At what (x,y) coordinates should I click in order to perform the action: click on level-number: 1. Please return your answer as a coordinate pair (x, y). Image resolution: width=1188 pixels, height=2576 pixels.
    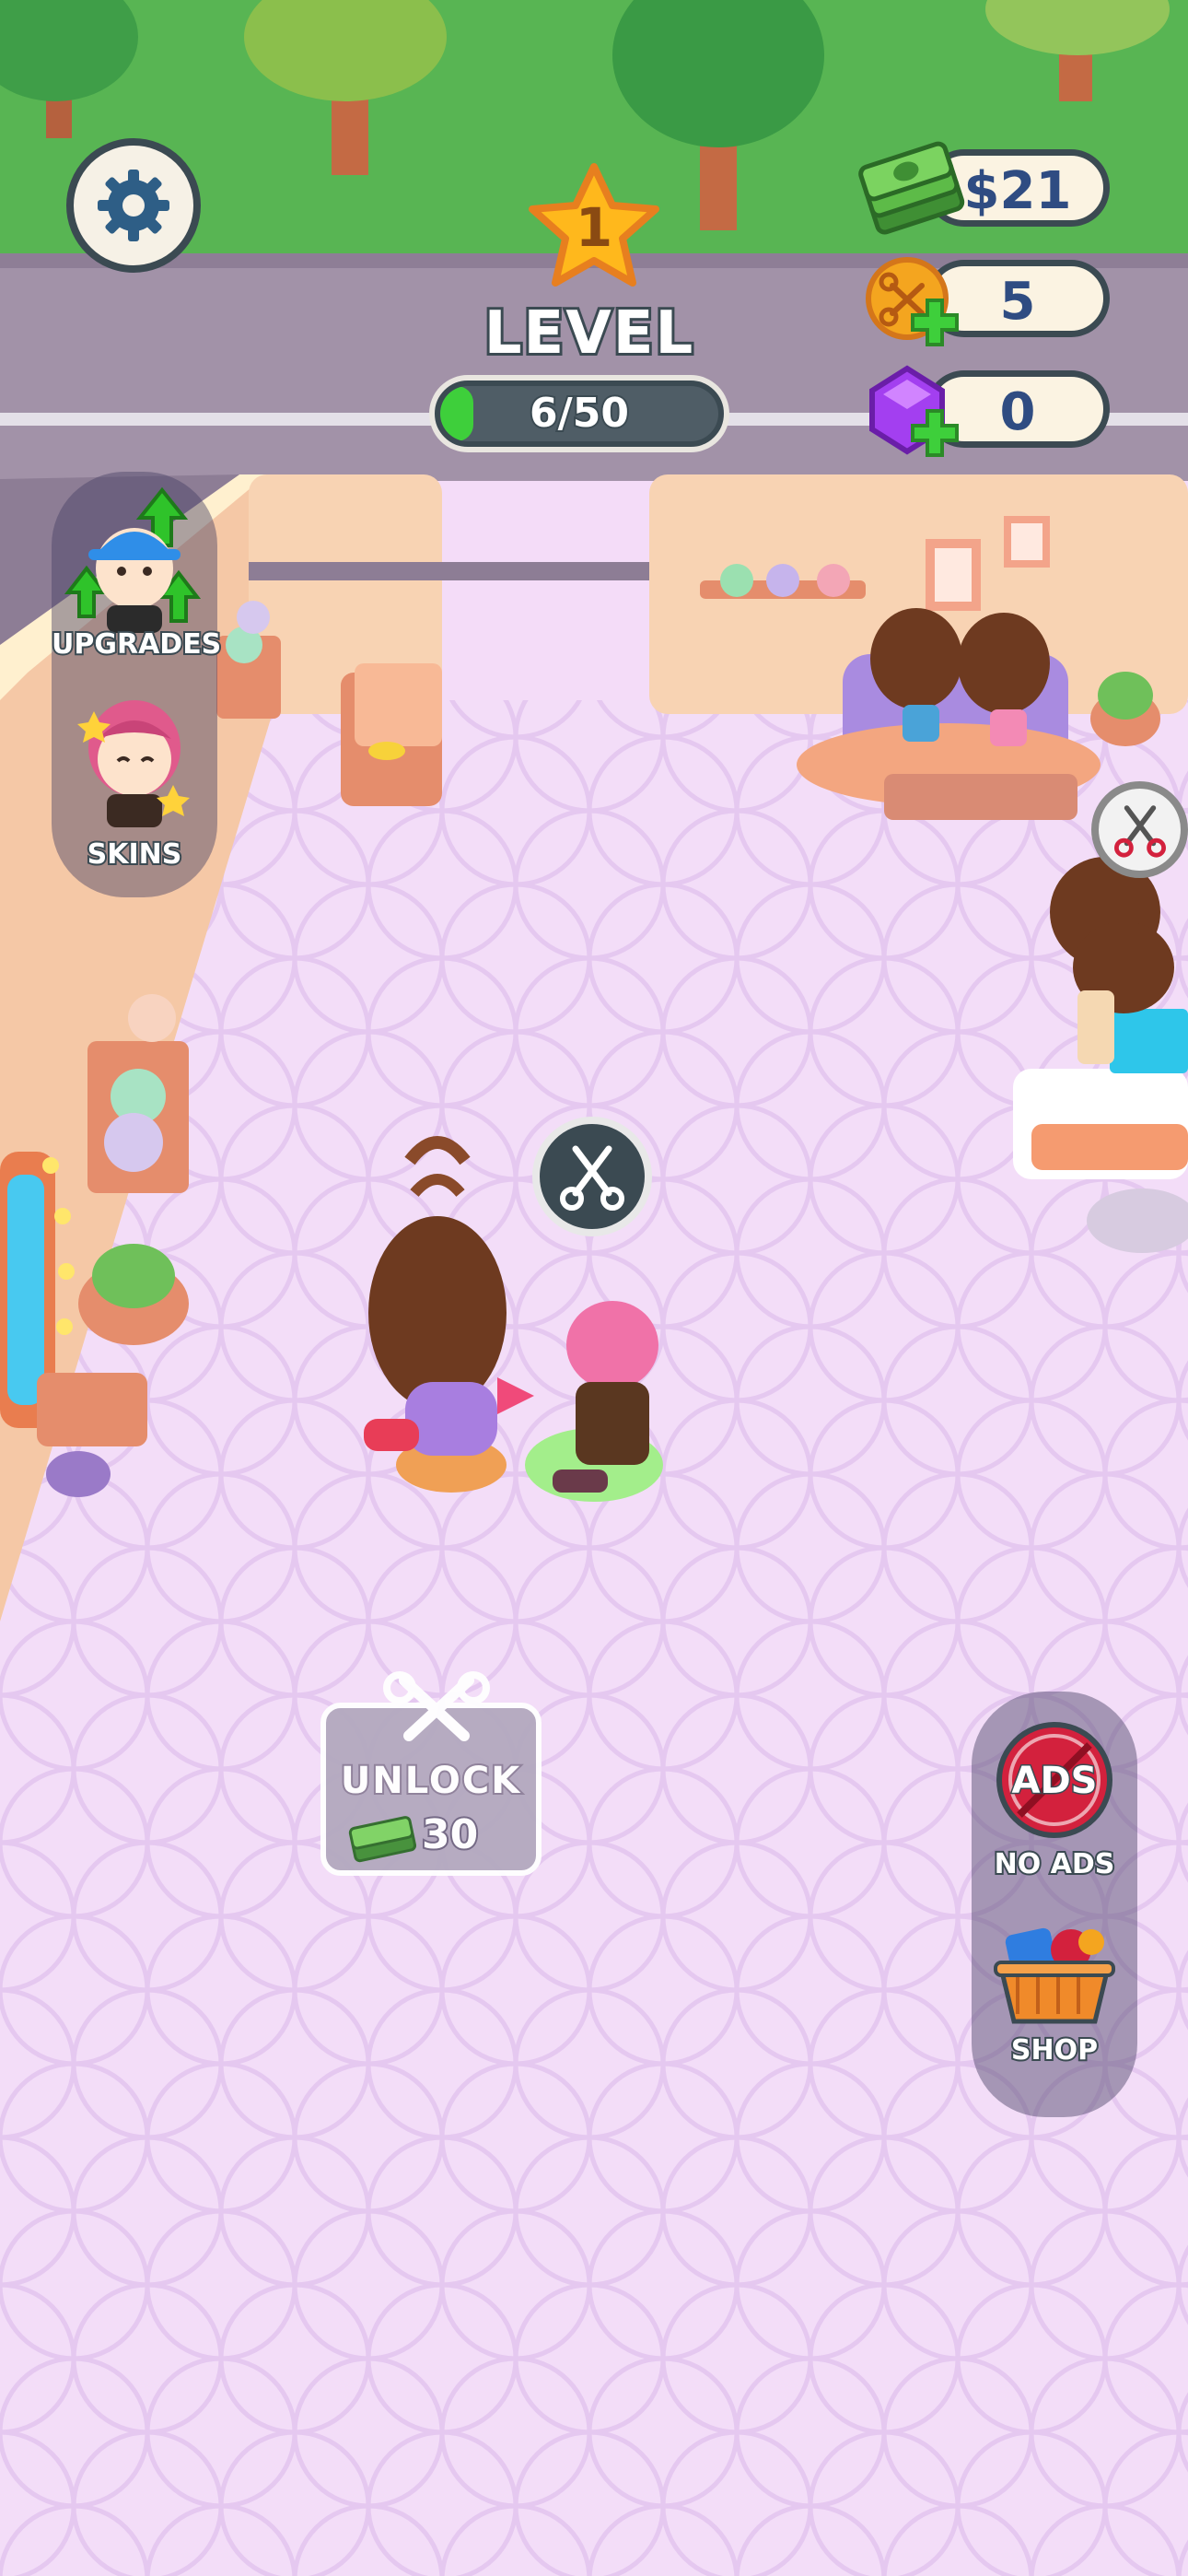
    Looking at the image, I should click on (594, 227).